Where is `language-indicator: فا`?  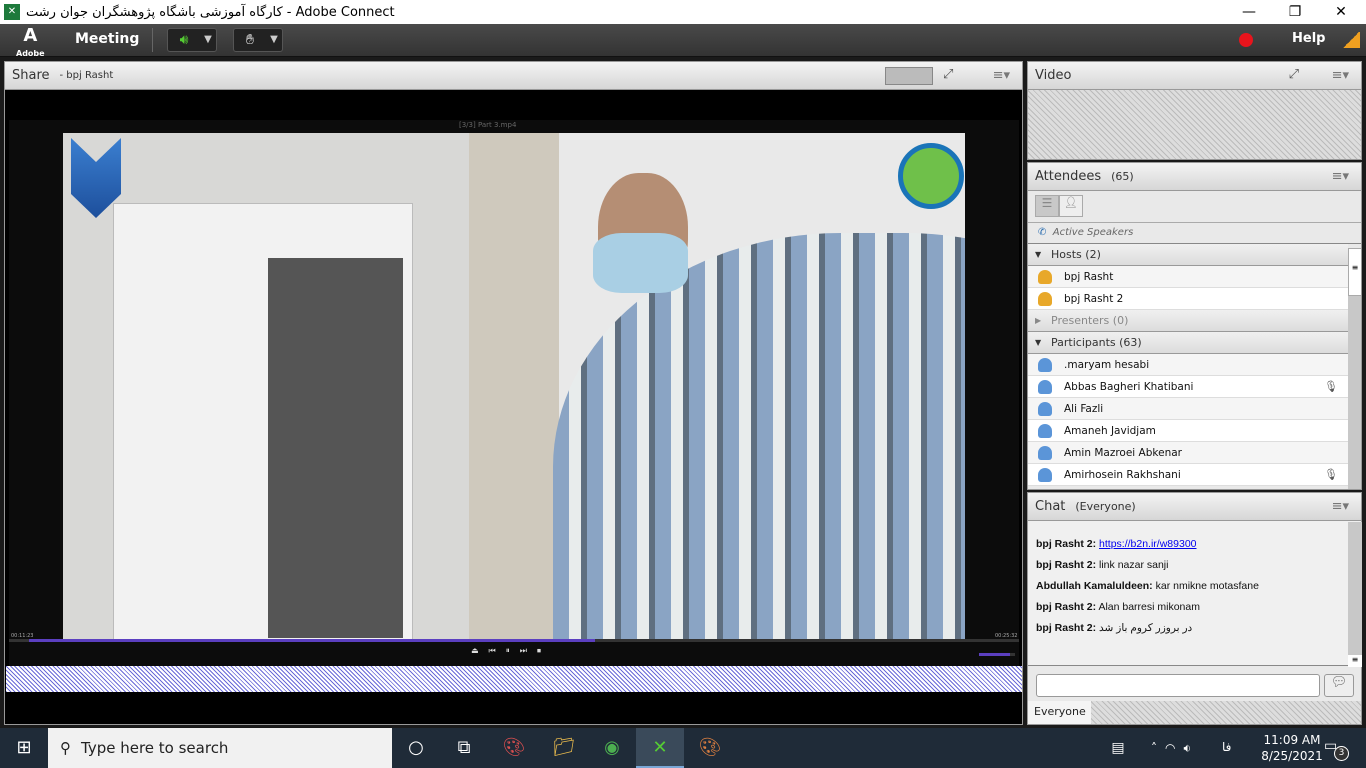
language-indicator: فا is located at coordinates (1226, 747).